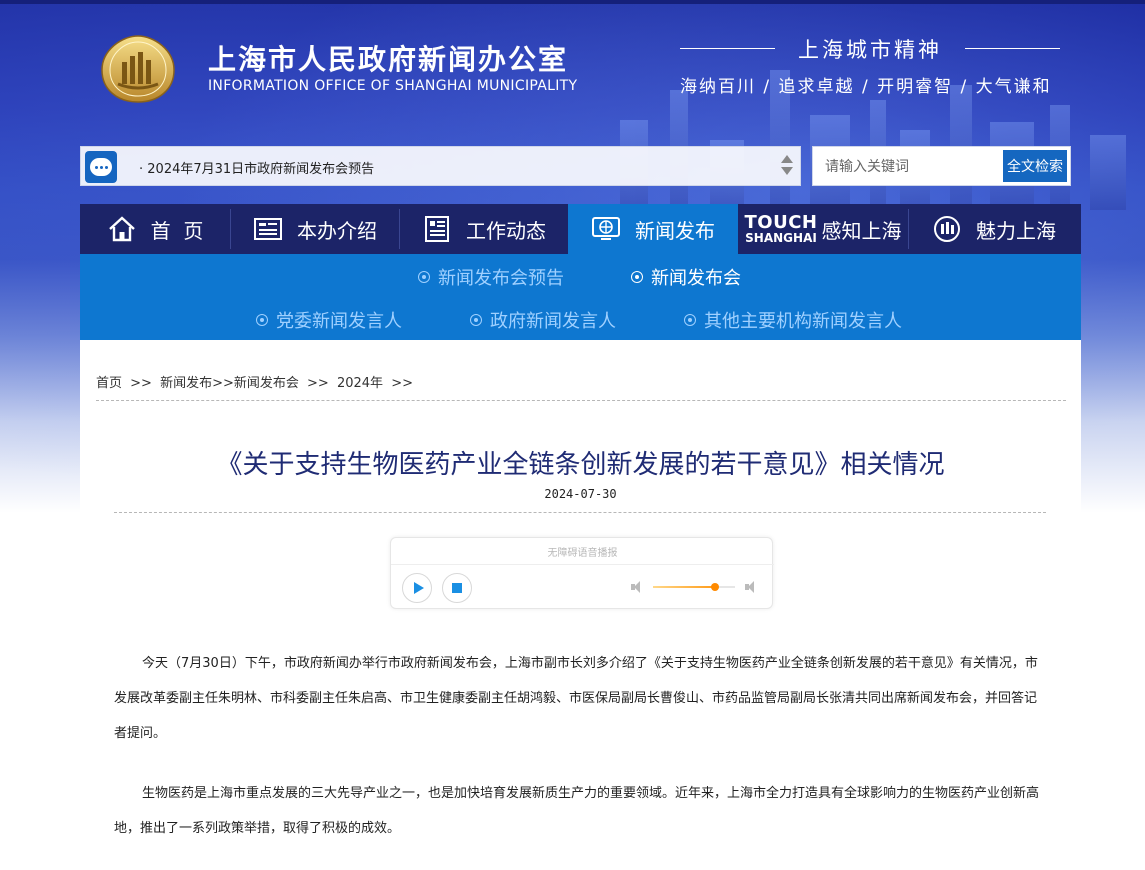 The image size is (1145, 870). What do you see at coordinates (1012, 48) in the screenshot?
I see `divider-line` at bounding box center [1012, 48].